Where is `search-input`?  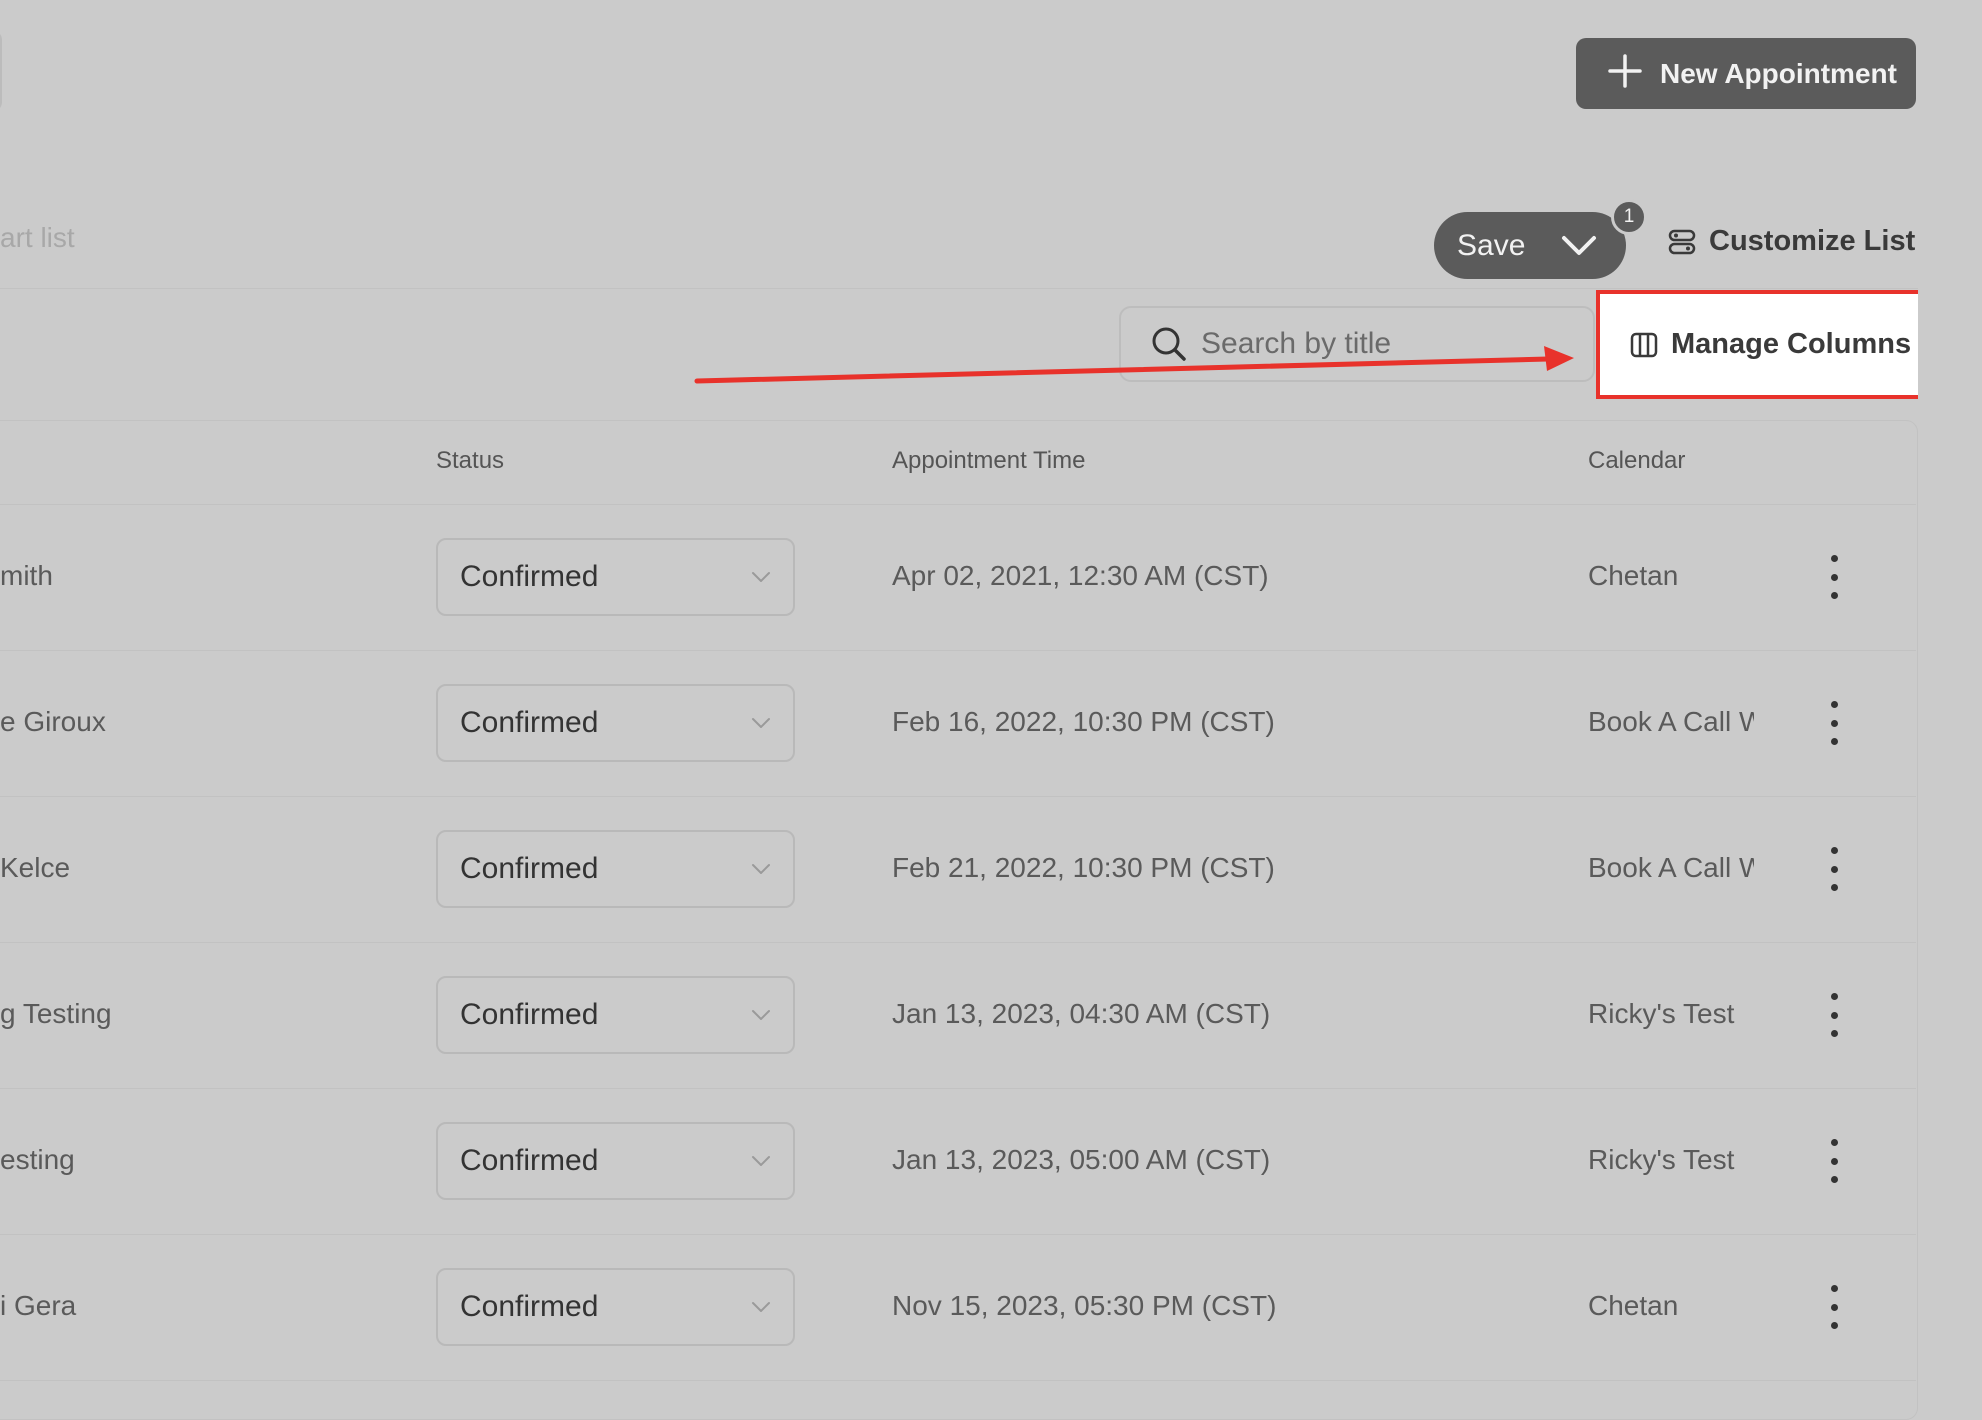
search-input is located at coordinates (1391, 344).